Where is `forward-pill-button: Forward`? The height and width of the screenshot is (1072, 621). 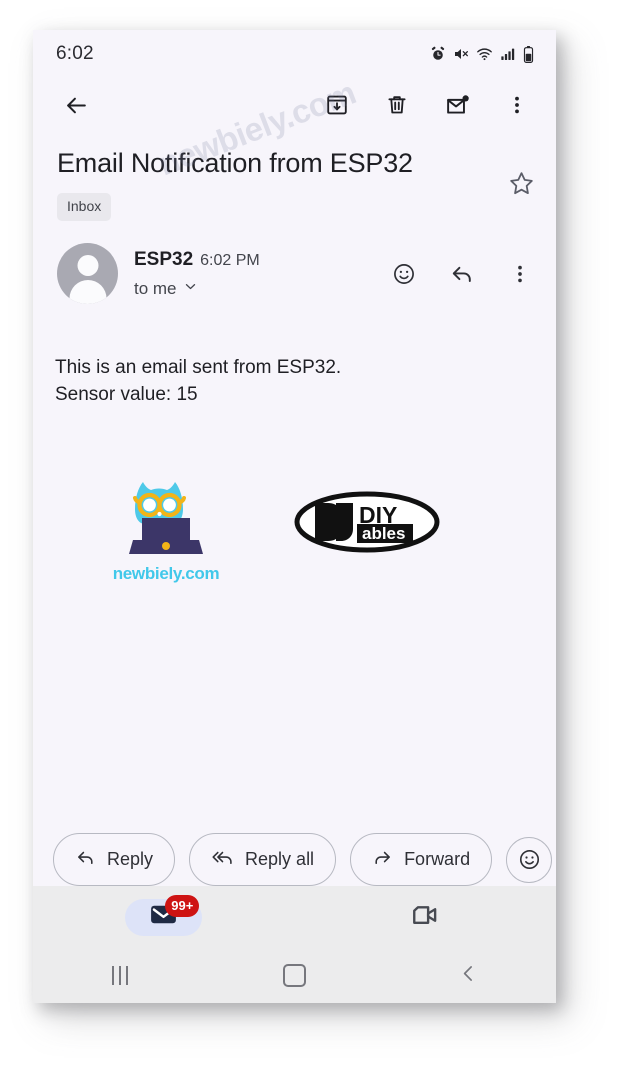 forward-pill-button: Forward is located at coordinates (421, 859).